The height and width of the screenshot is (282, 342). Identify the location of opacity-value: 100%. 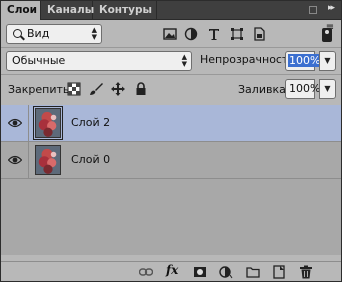
(305, 60).